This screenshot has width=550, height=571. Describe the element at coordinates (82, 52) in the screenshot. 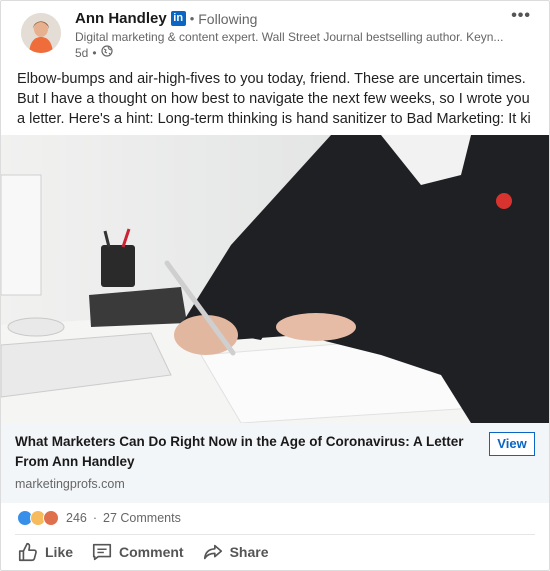

I see `post-time: 5d` at that location.